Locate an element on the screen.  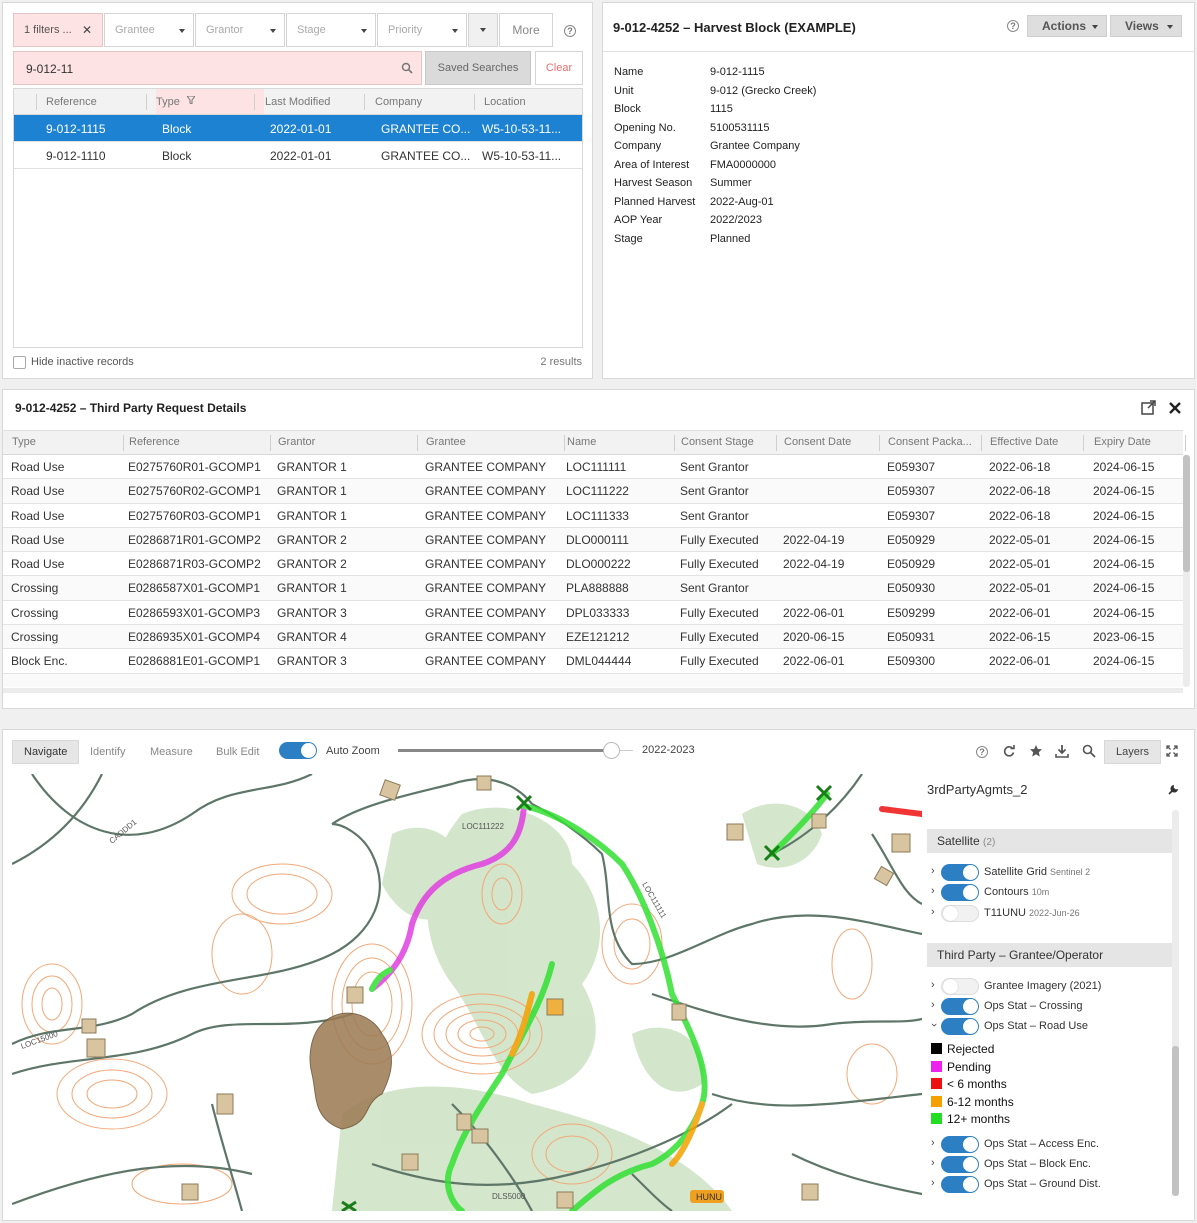
column-expiry-date: Expiry Date is located at coordinates (1122, 442).